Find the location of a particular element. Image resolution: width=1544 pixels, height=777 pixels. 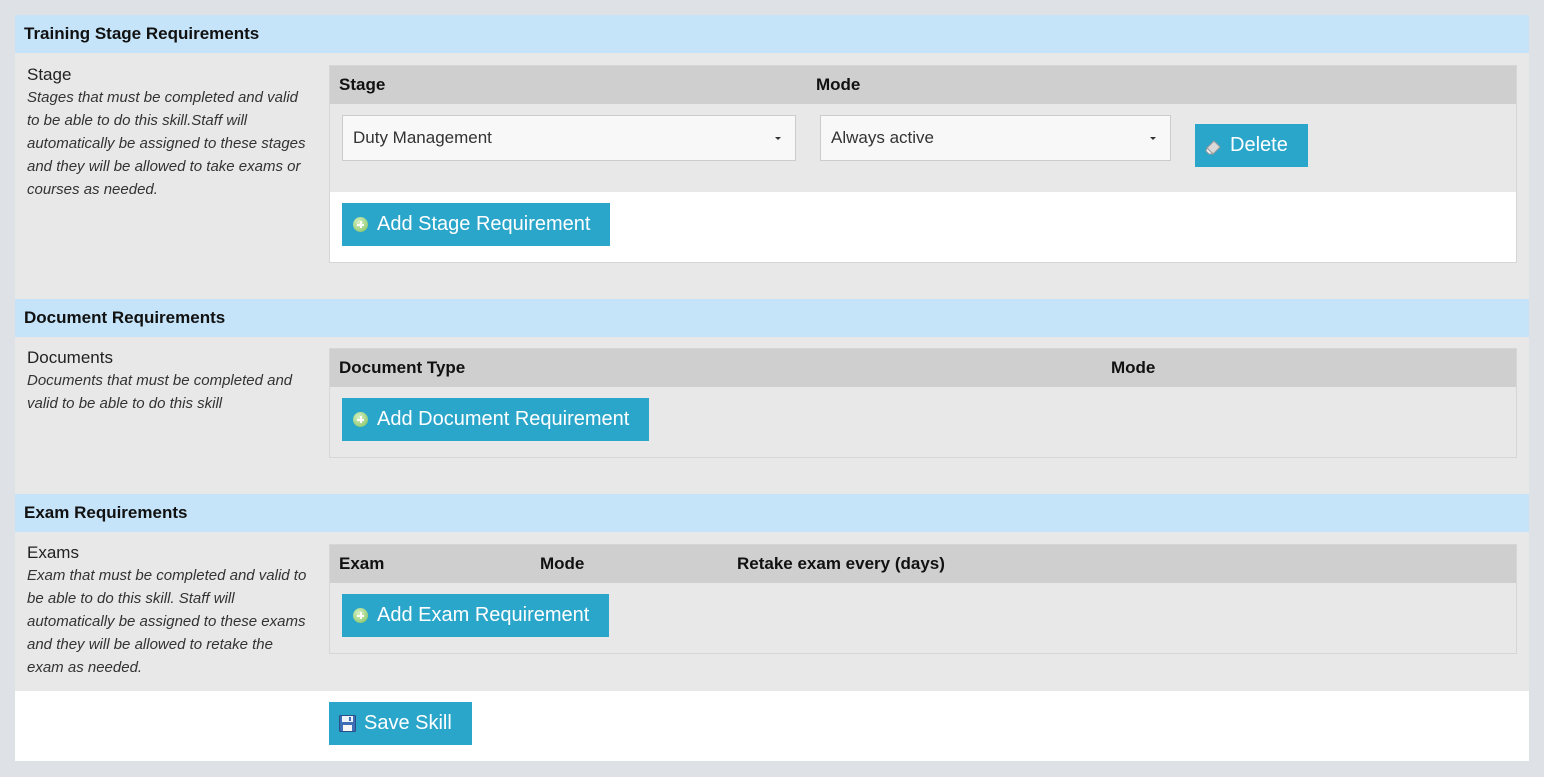

column-header-retake-days: Retake exam every (days) is located at coordinates (841, 563).